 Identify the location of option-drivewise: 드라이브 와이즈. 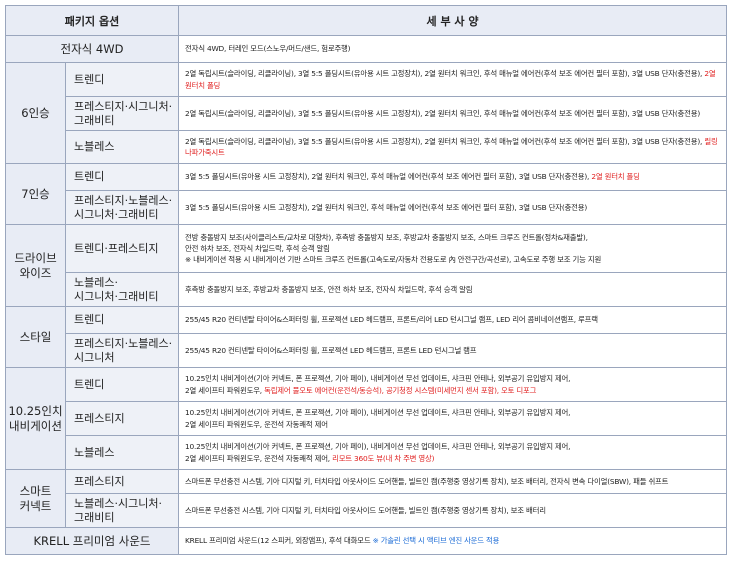
(35, 265).